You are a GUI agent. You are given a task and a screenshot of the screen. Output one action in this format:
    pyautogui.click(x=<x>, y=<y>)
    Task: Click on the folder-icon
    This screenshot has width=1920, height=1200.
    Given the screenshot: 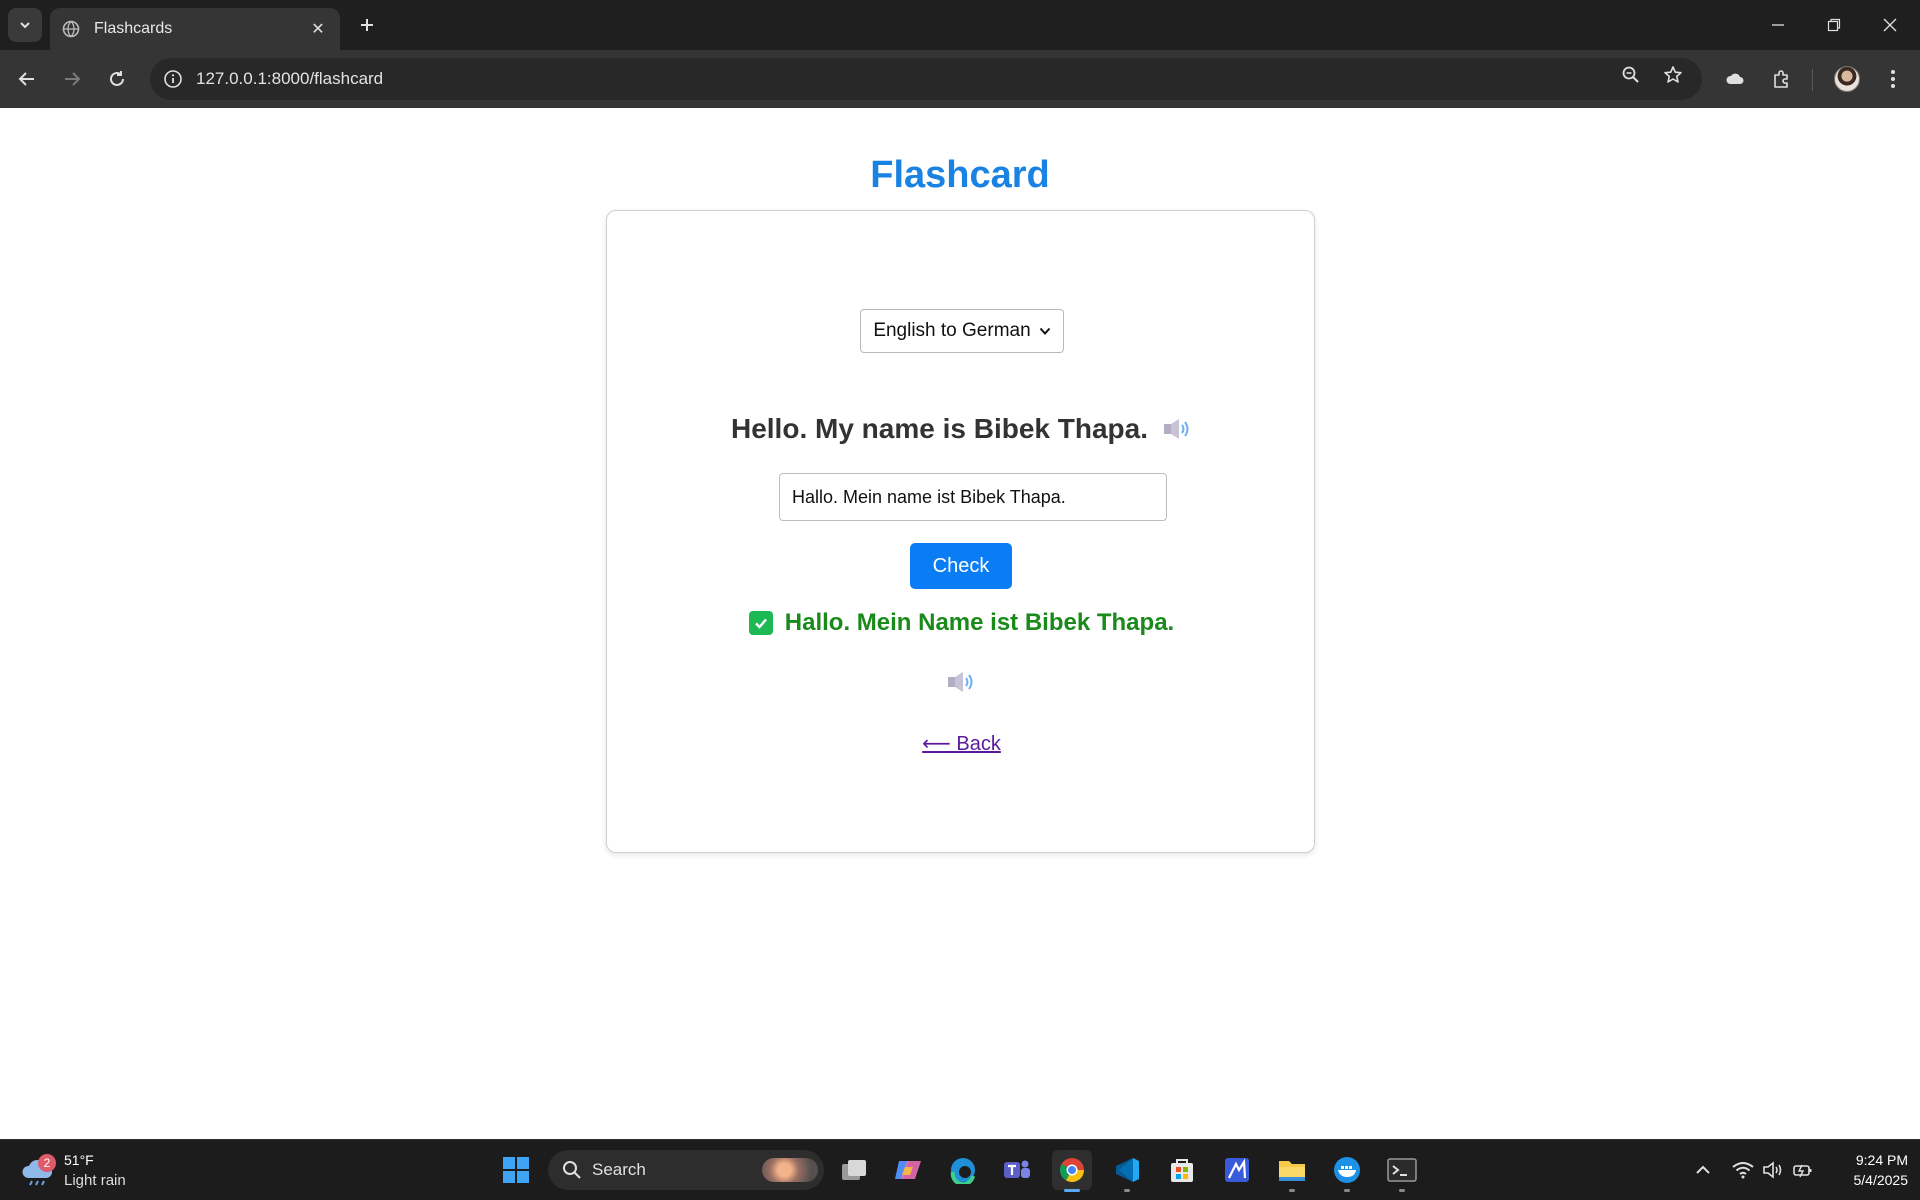 What is the action you would take?
    pyautogui.click(x=1292, y=1171)
    